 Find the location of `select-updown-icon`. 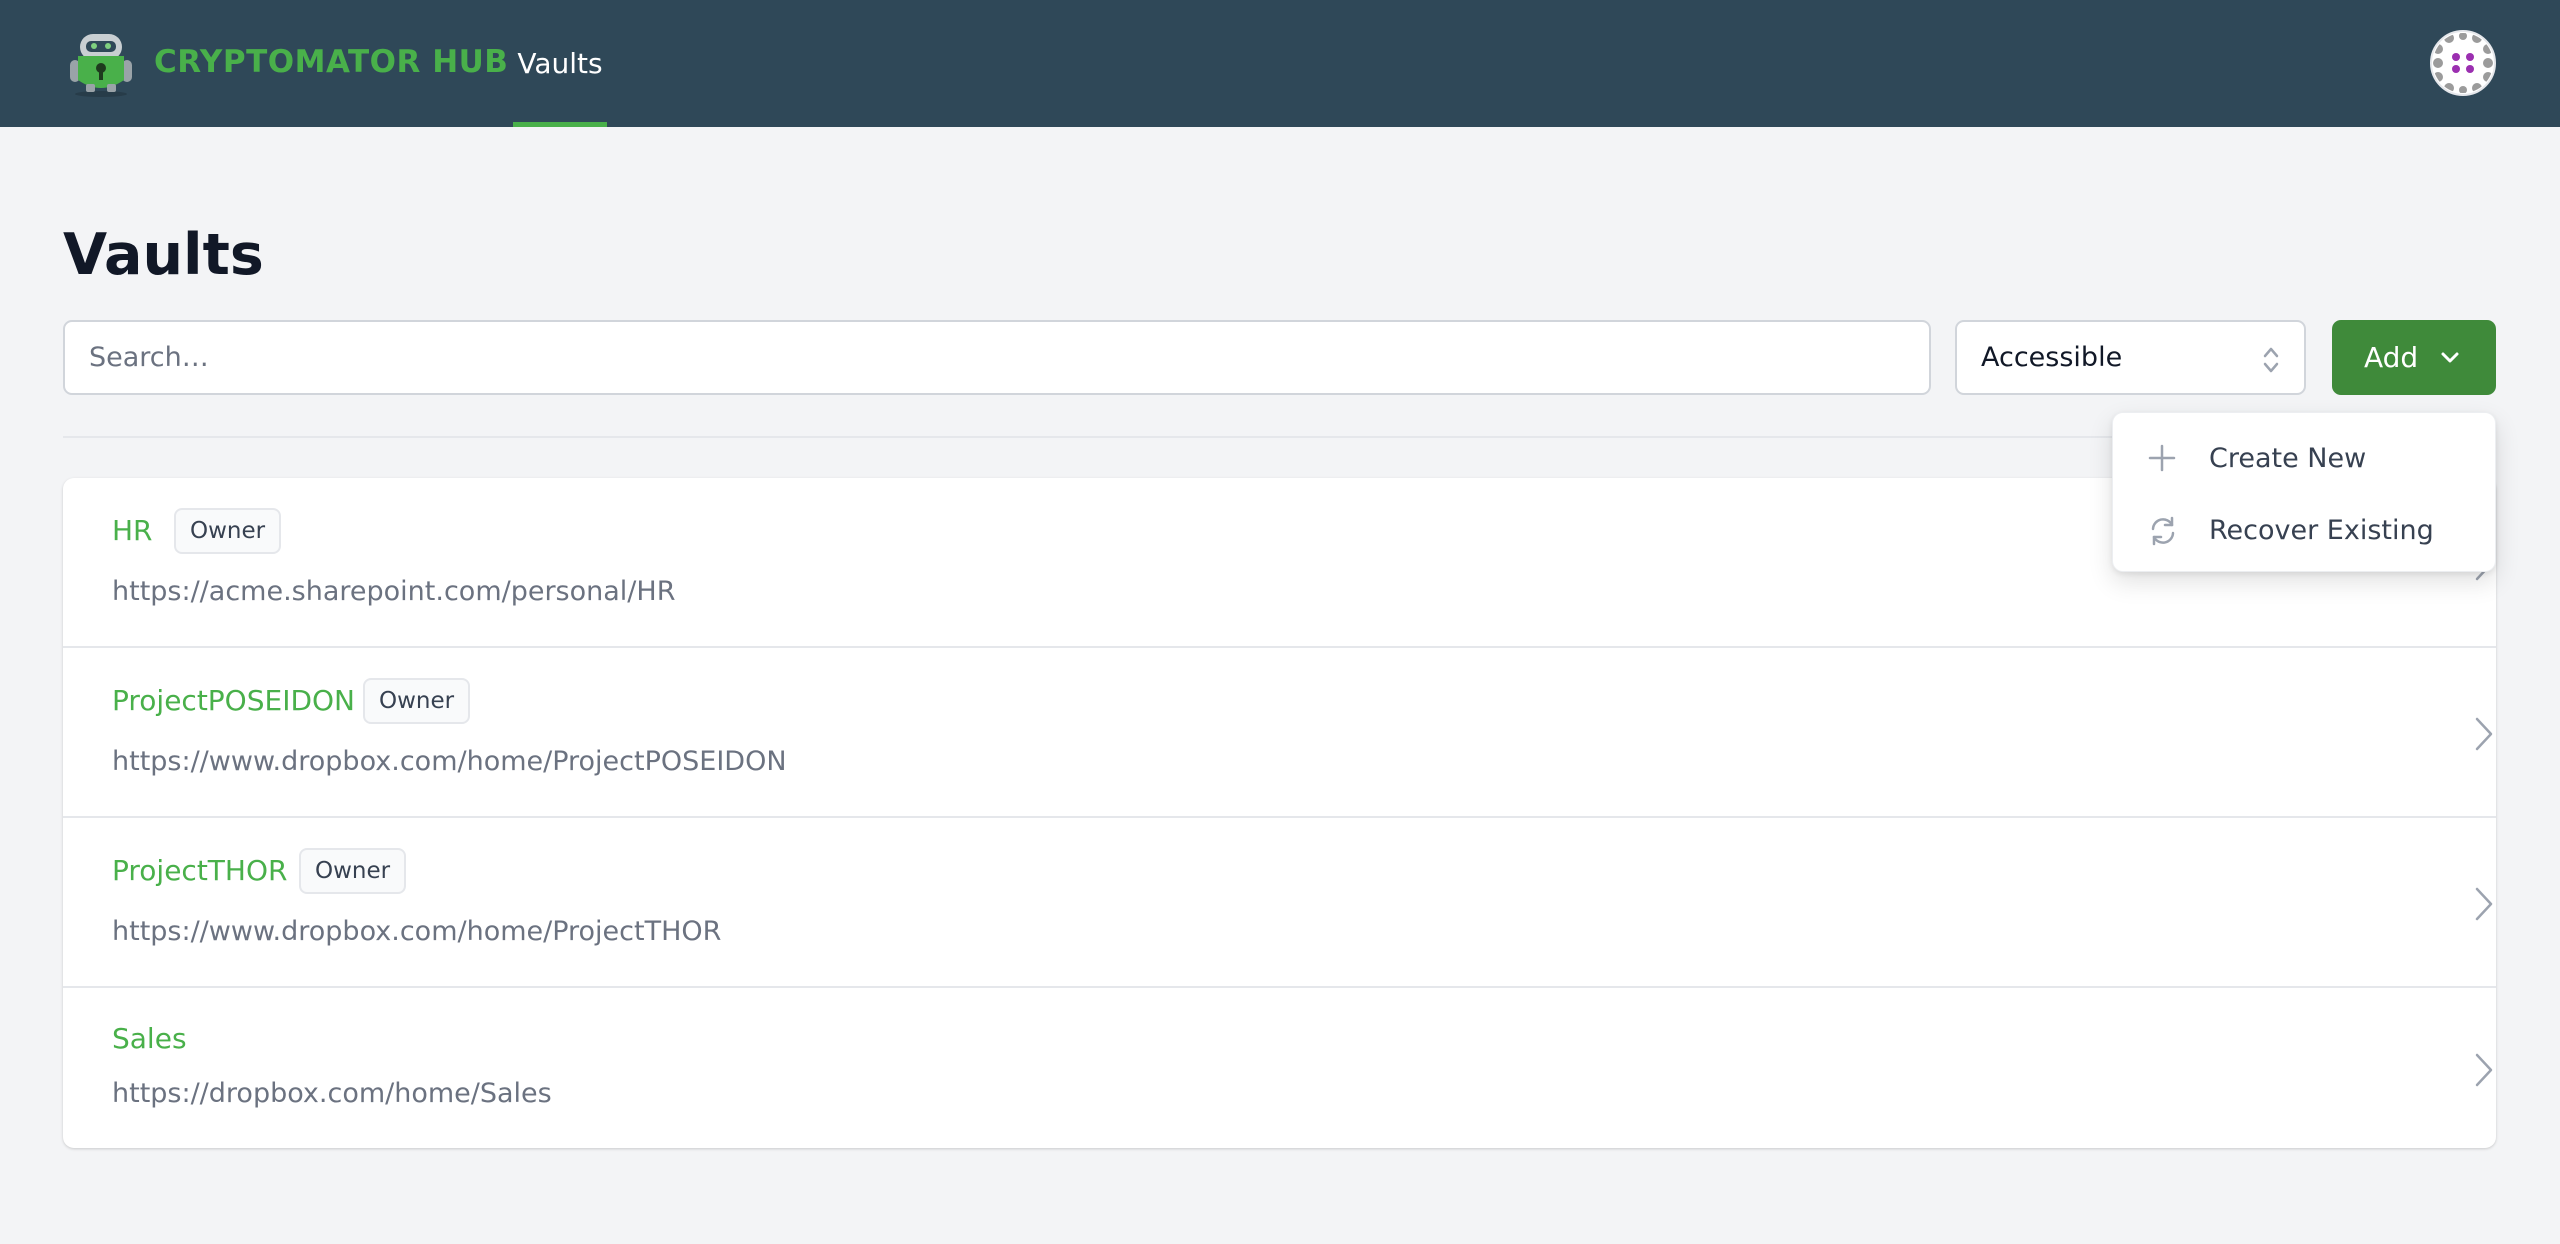

select-updown-icon is located at coordinates (2271, 360).